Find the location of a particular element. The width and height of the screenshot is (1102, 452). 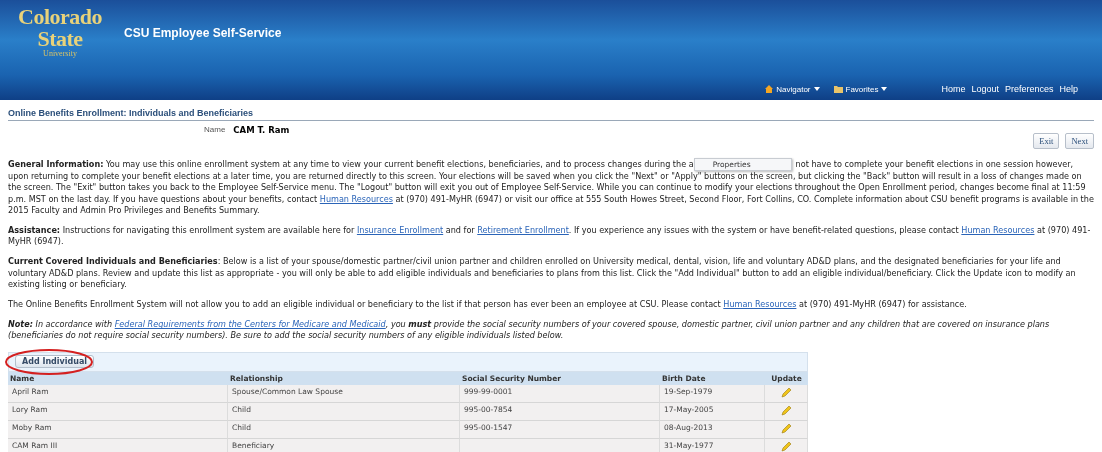

nav-menu: Favorites is located at coordinates (860, 89).